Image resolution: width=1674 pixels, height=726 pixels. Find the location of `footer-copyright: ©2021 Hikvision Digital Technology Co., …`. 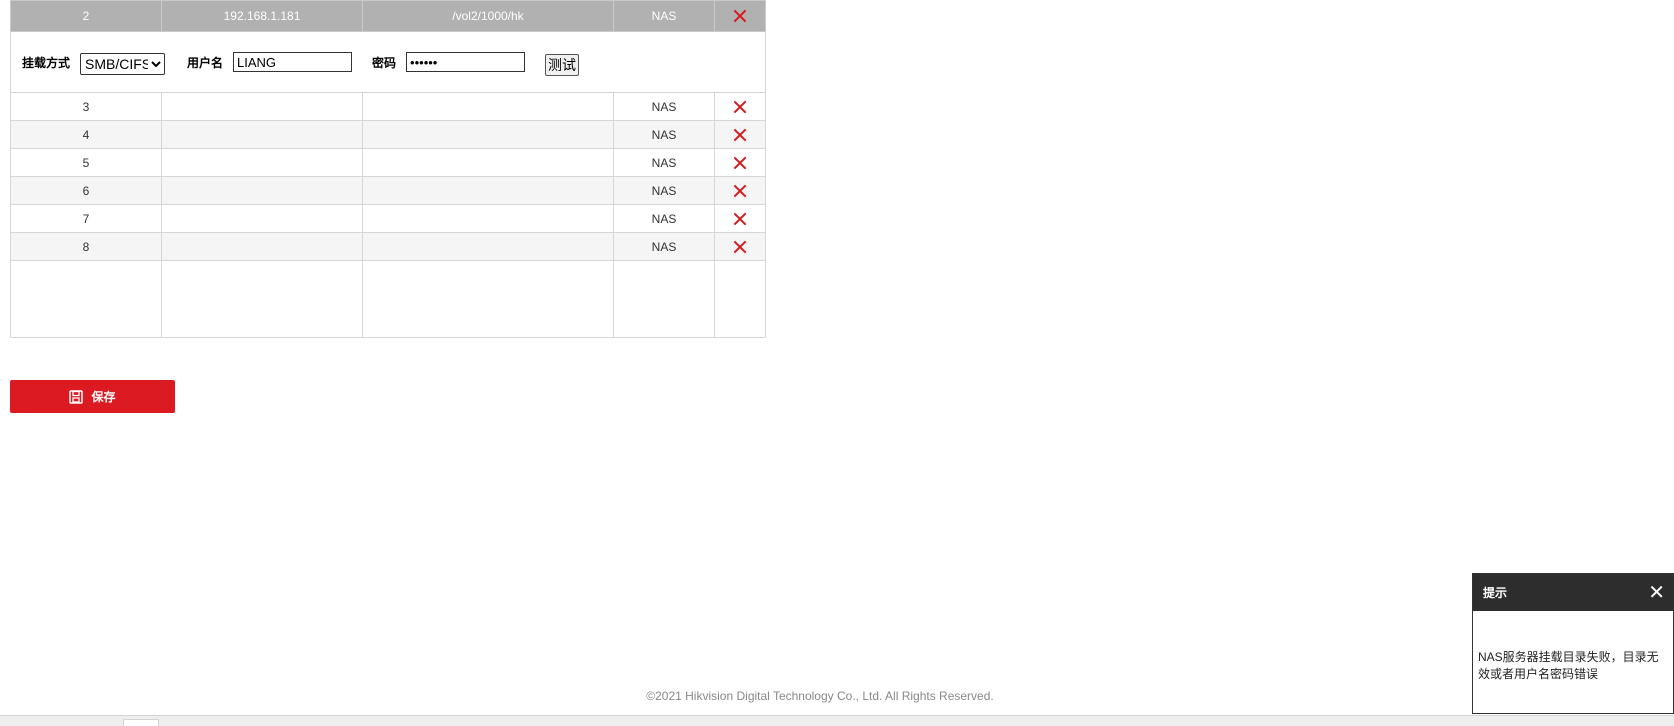

footer-copyright: ©2021 Hikvision Digital Technology Co., … is located at coordinates (820, 696).